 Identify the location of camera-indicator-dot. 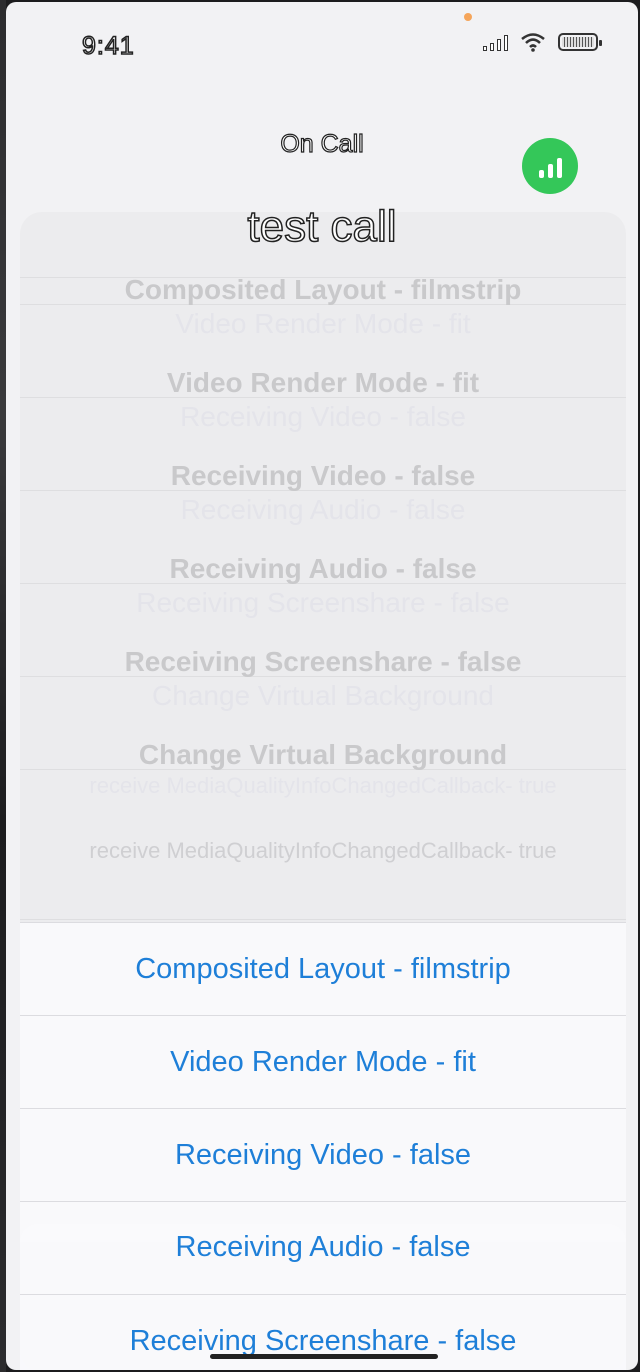
(468, 17).